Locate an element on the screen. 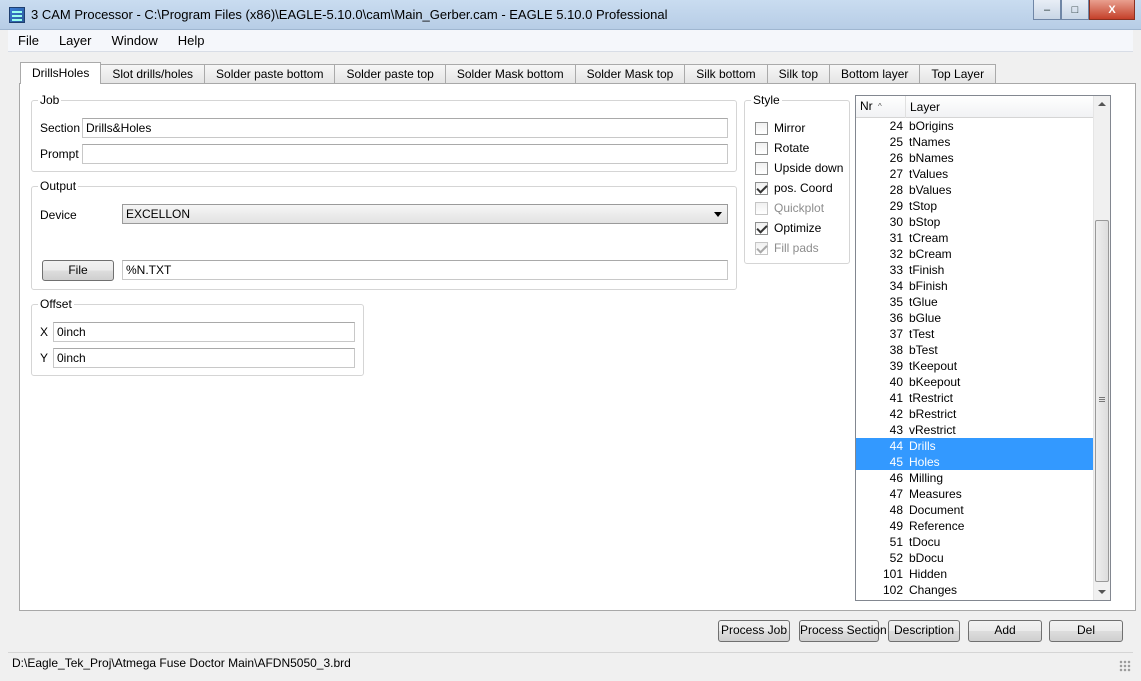 This screenshot has width=1141, height=681. list-item: 31 tCream is located at coordinates (975, 238).